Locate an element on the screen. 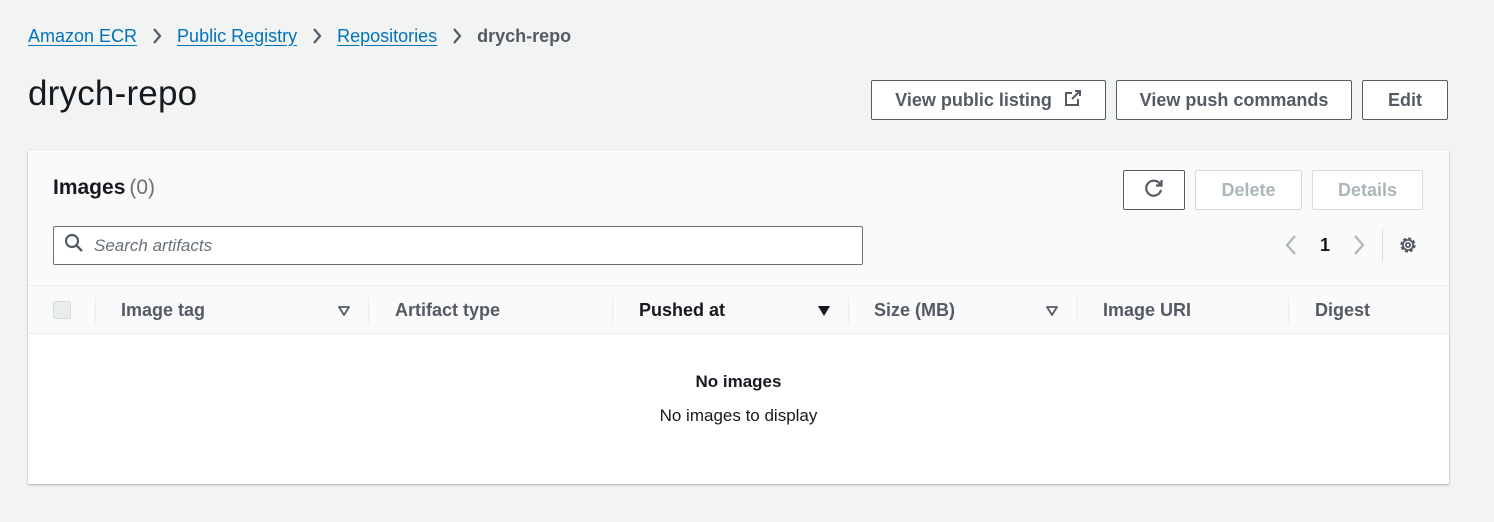 This screenshot has height=522, width=1494. images-panel-title: Images (0) is located at coordinates (104, 188).